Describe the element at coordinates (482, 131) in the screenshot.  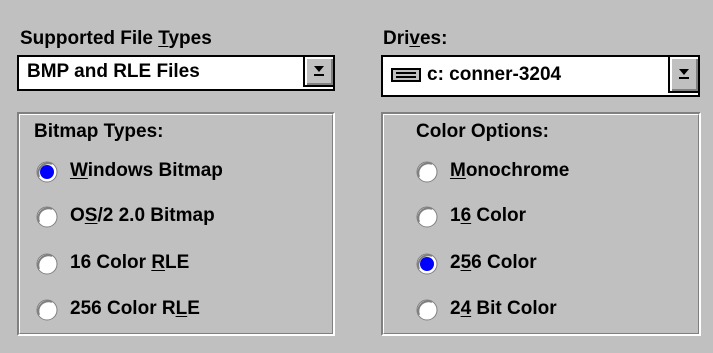
I see `color-options-title: Color Options:` at that location.